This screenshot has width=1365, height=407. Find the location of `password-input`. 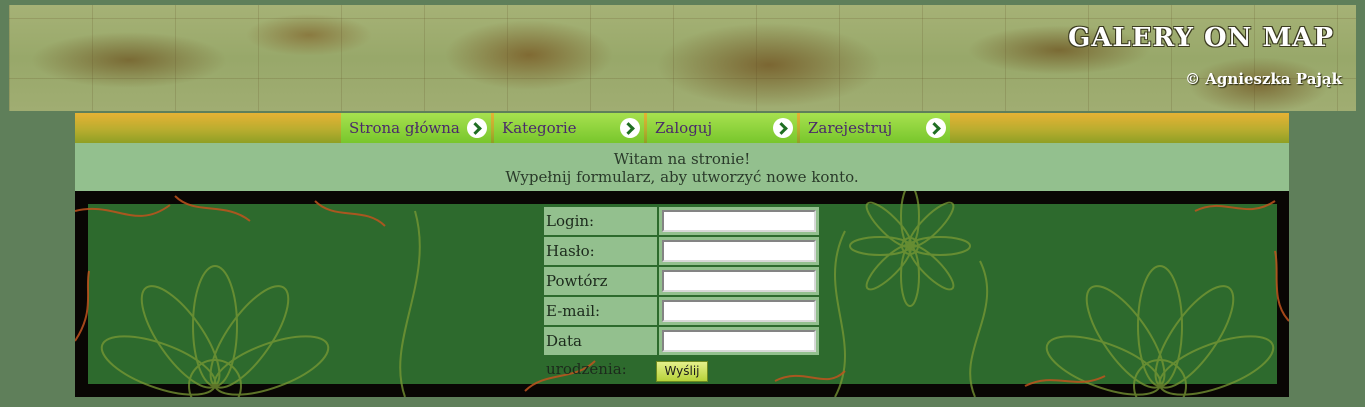

password-input is located at coordinates (739, 251).